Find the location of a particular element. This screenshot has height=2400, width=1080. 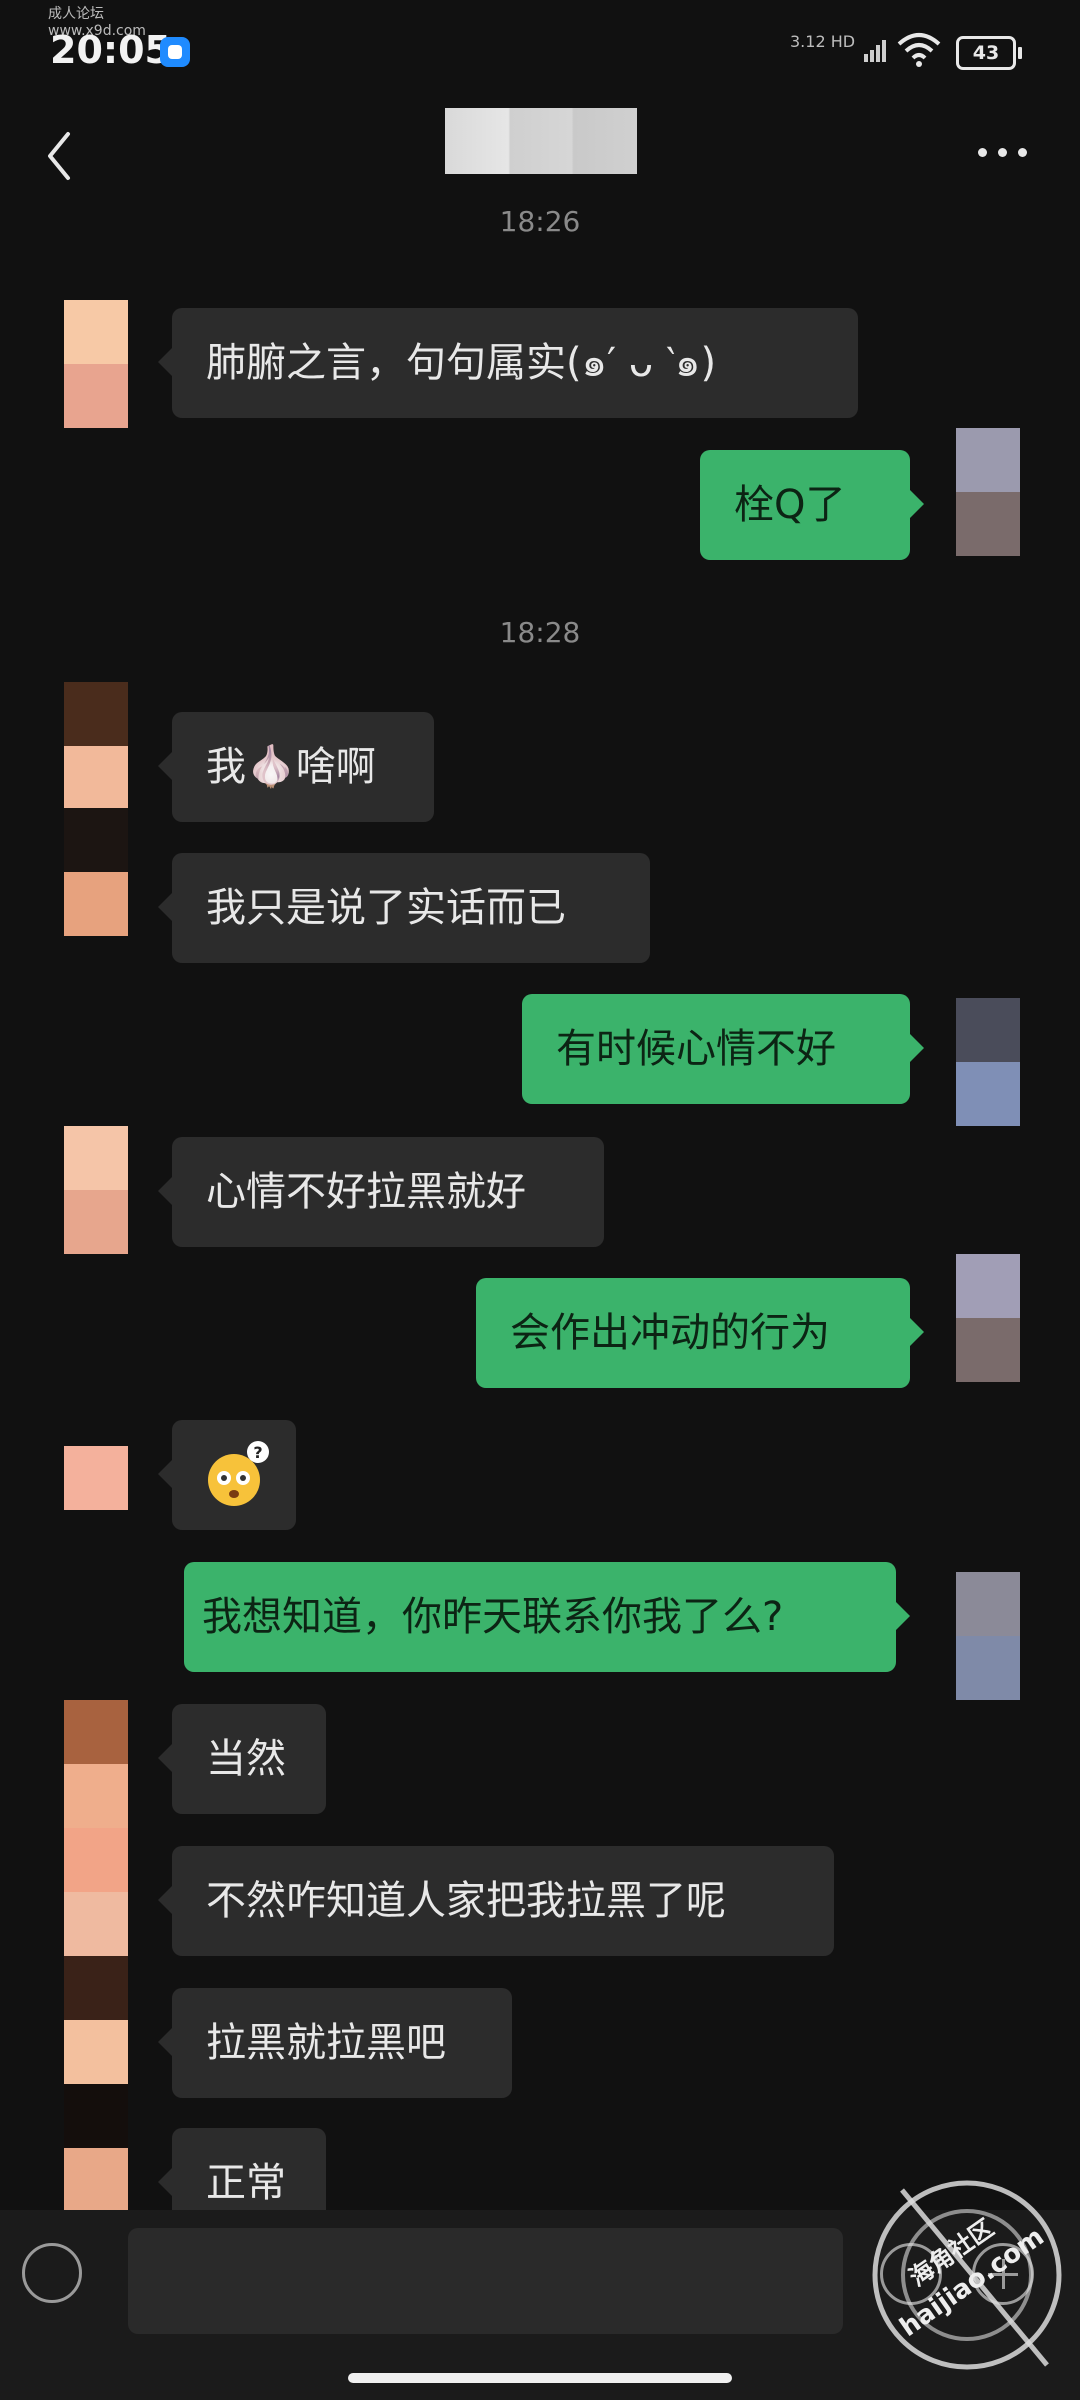

time-divider: 18:26 is located at coordinates (540, 221).